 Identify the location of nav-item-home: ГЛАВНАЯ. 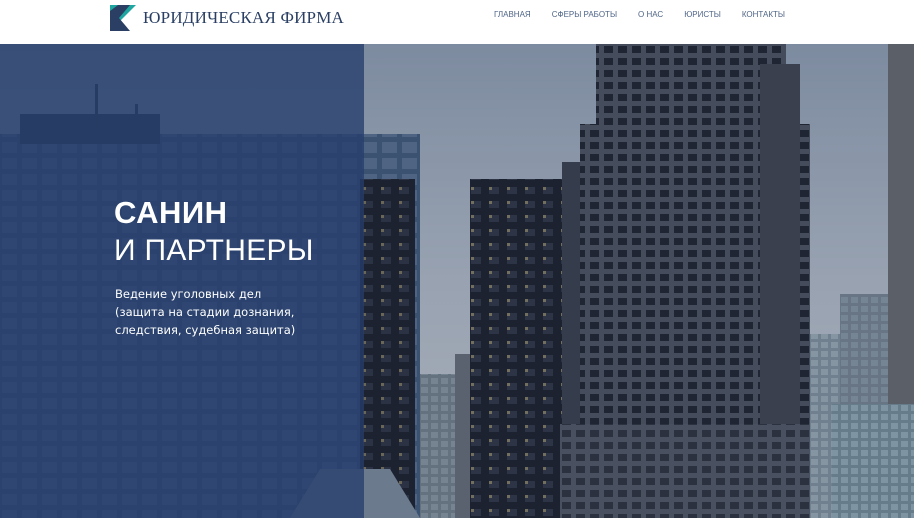
(512, 15).